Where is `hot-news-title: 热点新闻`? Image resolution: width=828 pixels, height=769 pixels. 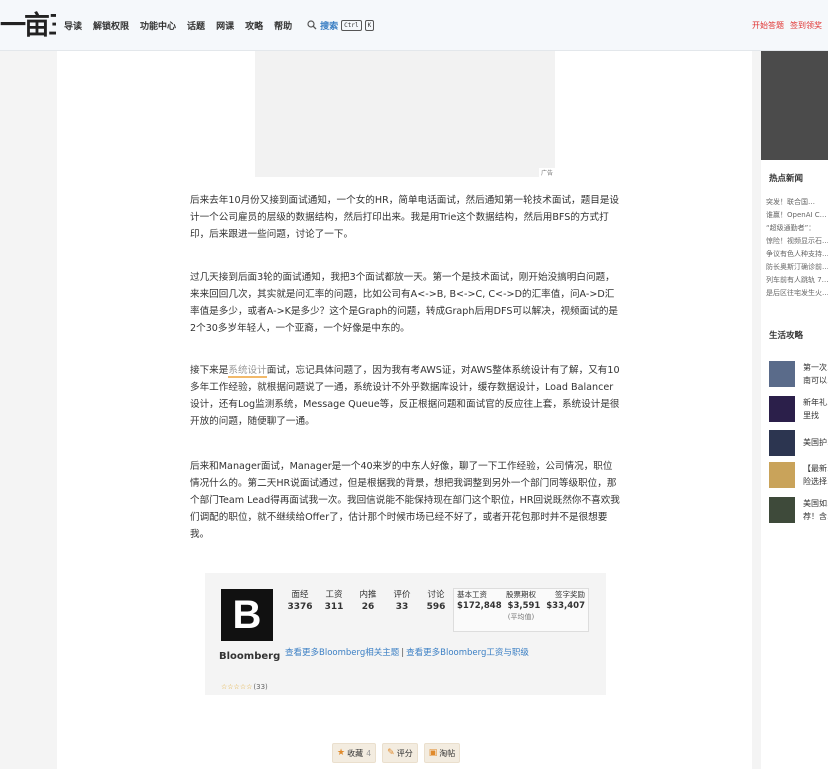
hot-news-title: 热点新闻 is located at coordinates (786, 179).